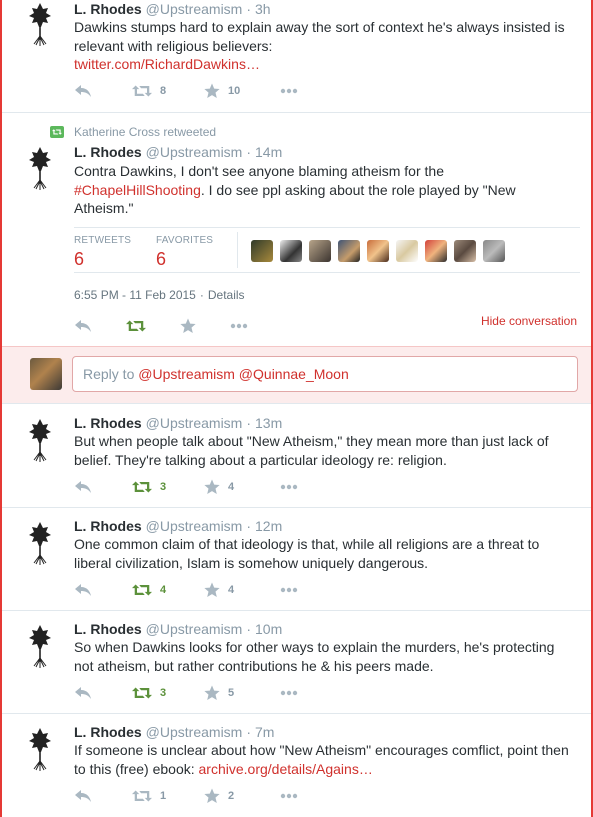  What do you see at coordinates (153, 326) in the screenshot?
I see `retweet-button` at bounding box center [153, 326].